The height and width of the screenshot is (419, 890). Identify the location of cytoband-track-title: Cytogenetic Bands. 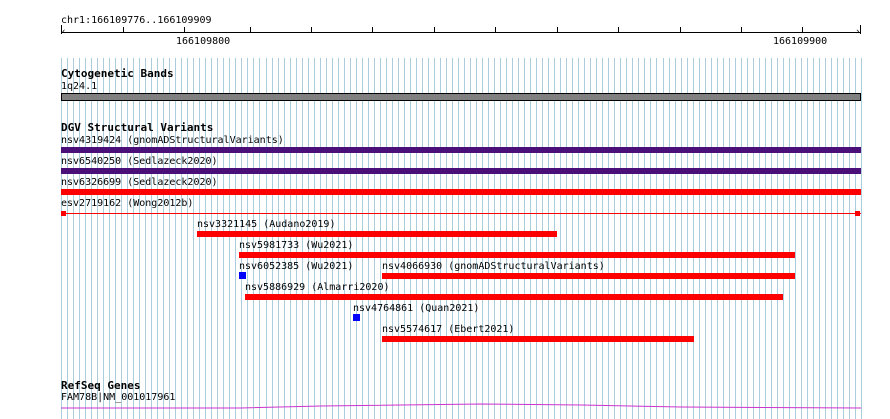
(117, 73).